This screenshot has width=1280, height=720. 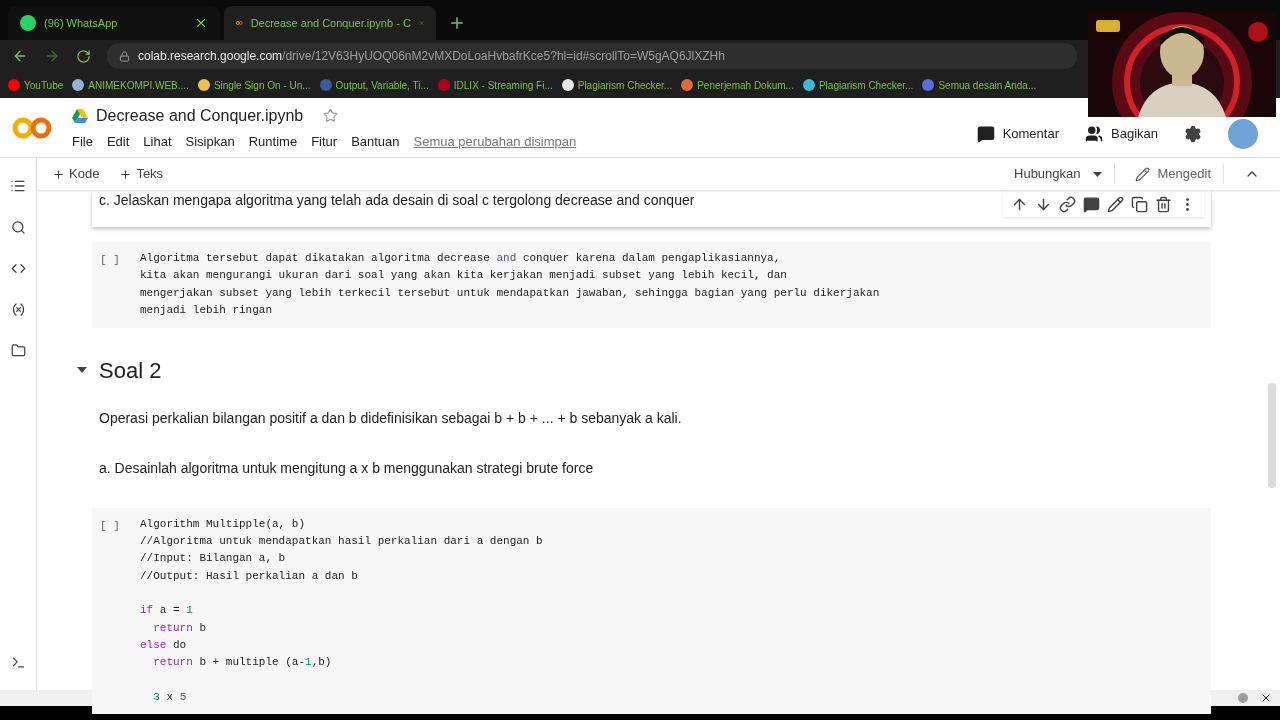 I want to click on code-line: if a = 1, so click(x=167, y=611).